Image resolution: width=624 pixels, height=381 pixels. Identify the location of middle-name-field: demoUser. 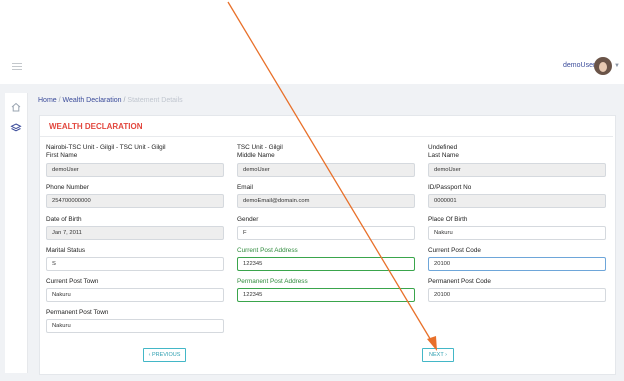
(326, 170).